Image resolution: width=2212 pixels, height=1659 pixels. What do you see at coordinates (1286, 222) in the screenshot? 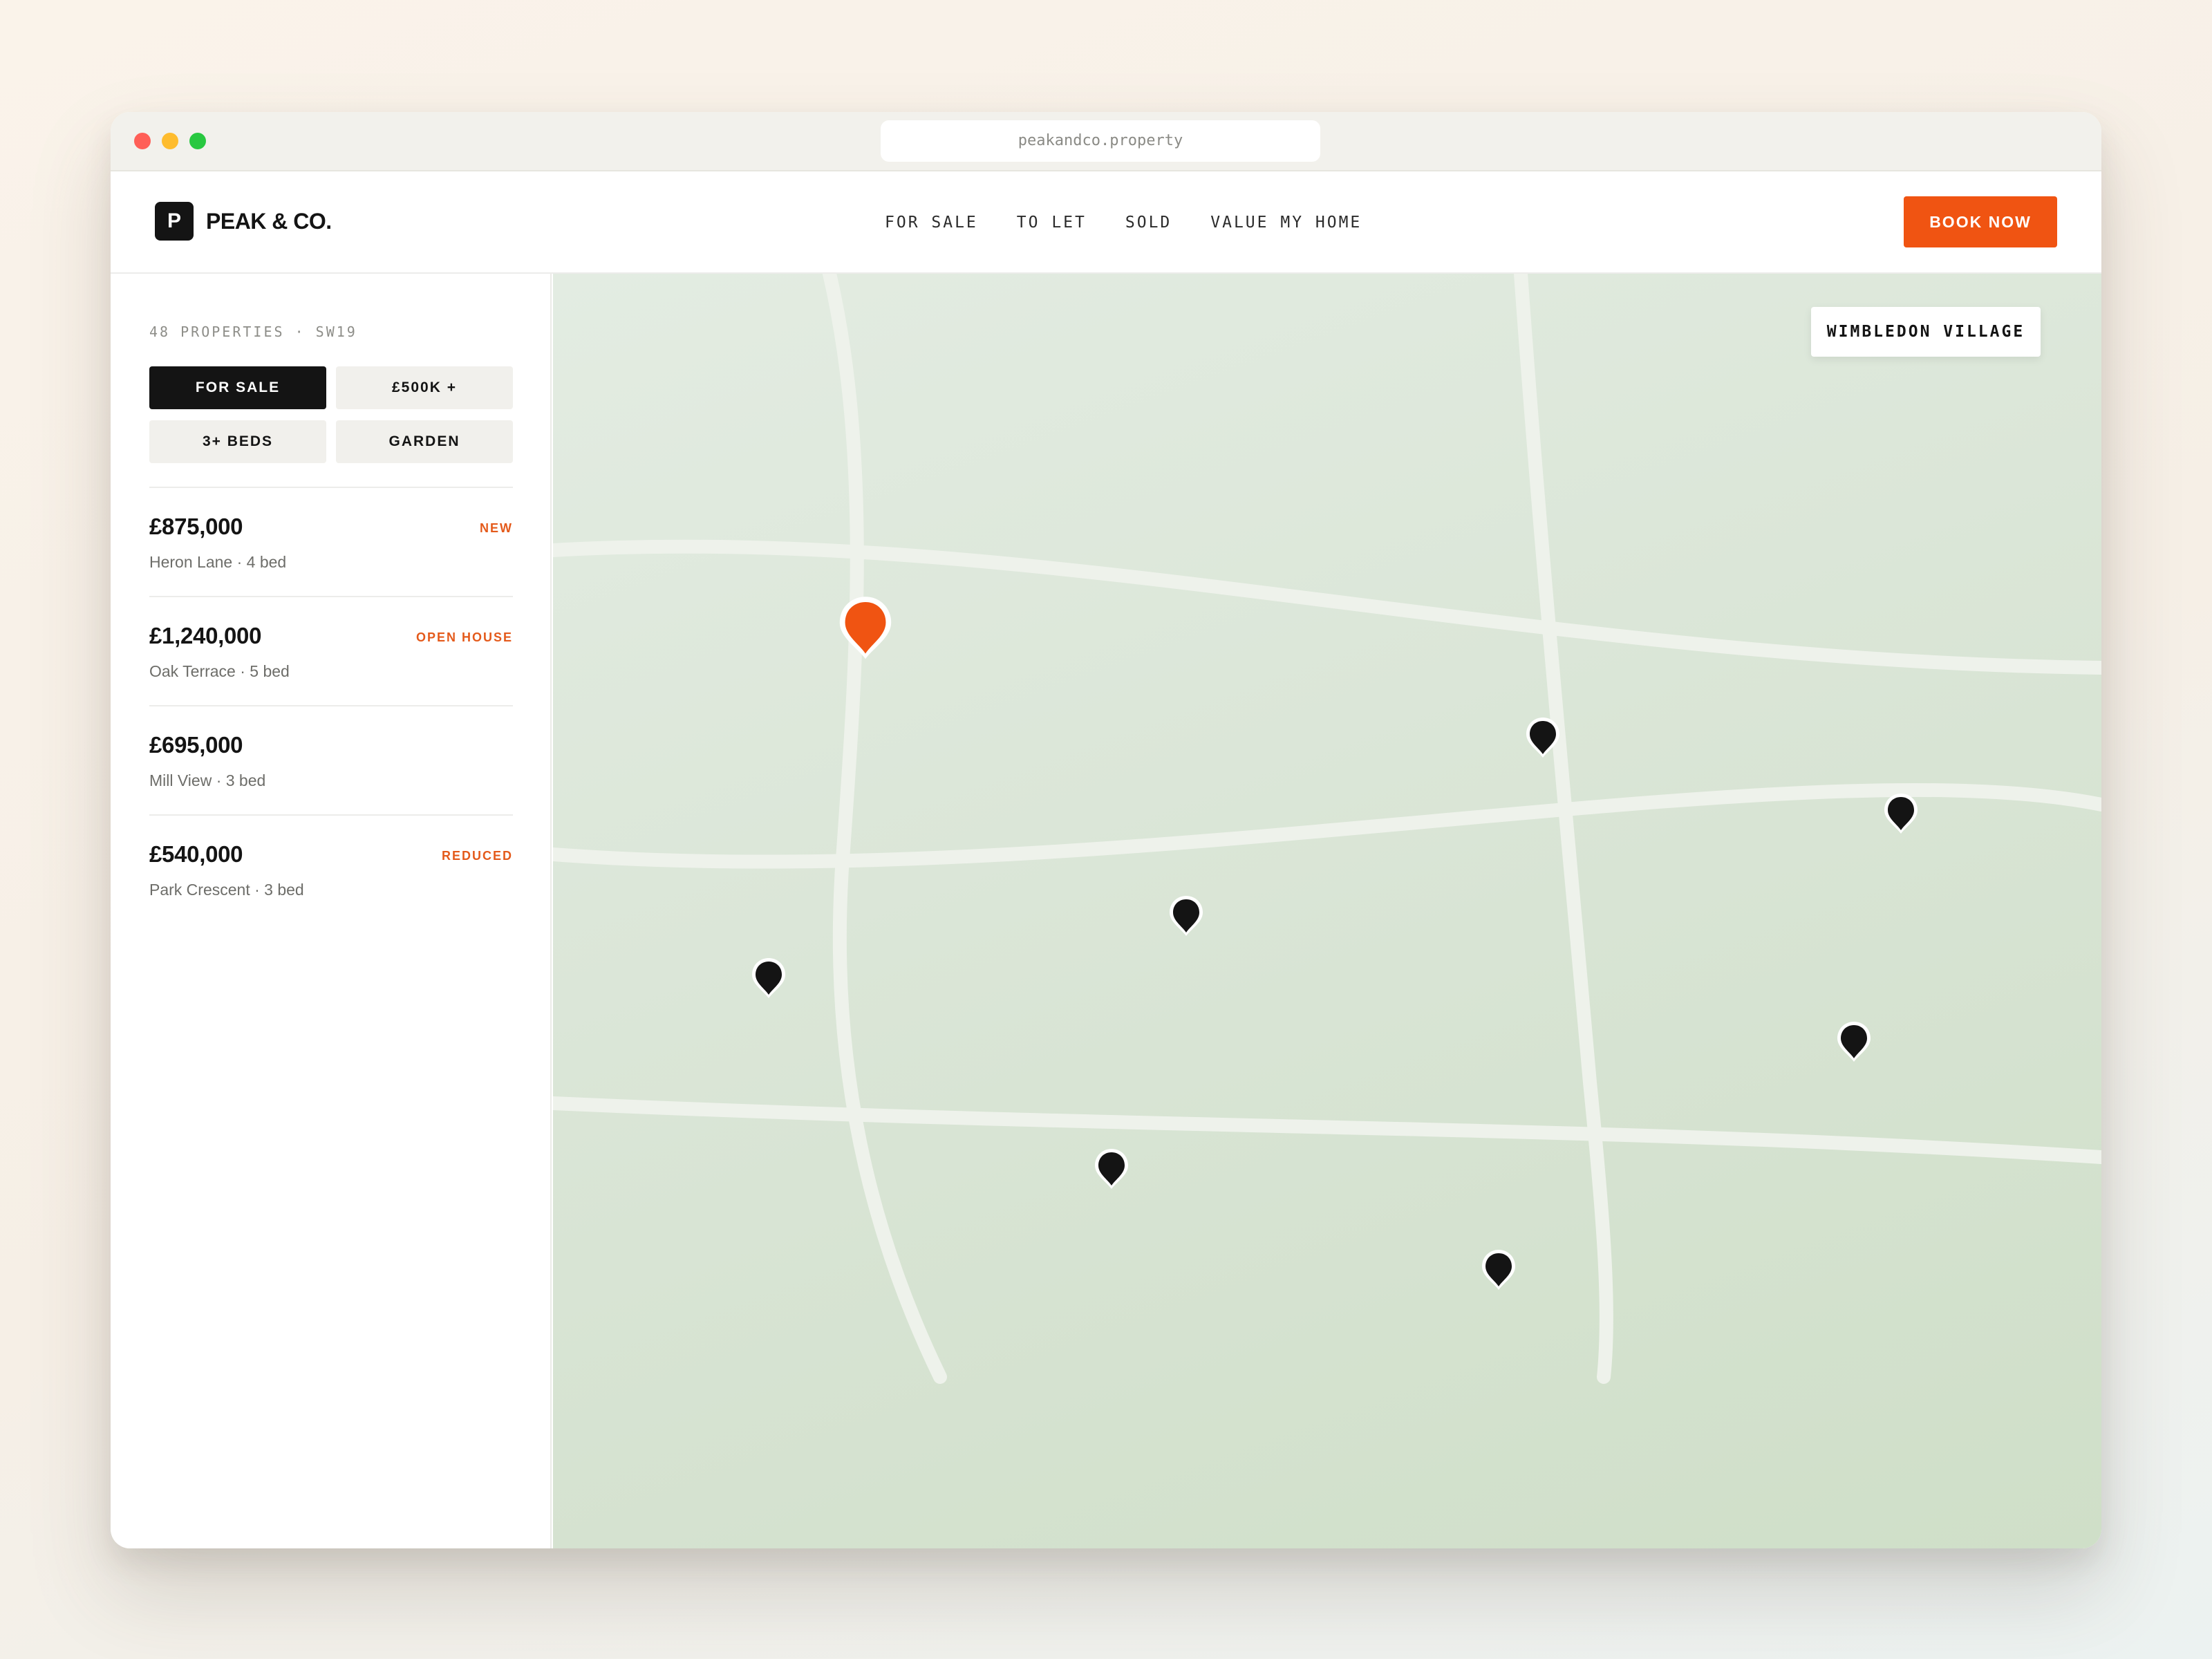
I see `nav-link-value-my-home: VALUE MY HOME` at bounding box center [1286, 222].